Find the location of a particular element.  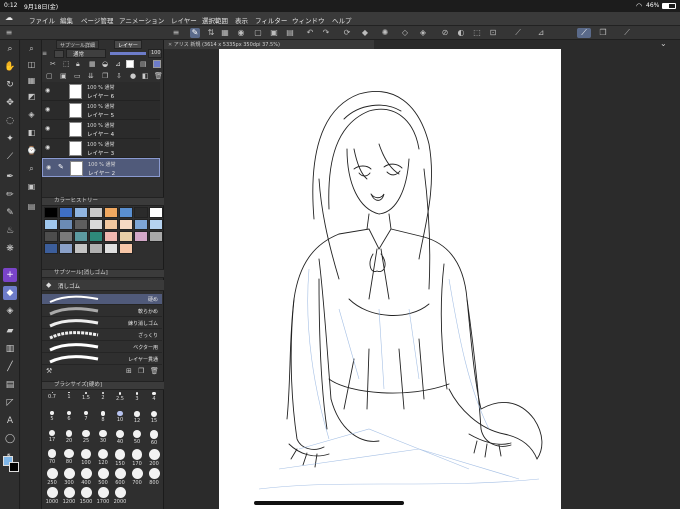

pen-pressure-icon: ⟋ is located at coordinates (584, 33).